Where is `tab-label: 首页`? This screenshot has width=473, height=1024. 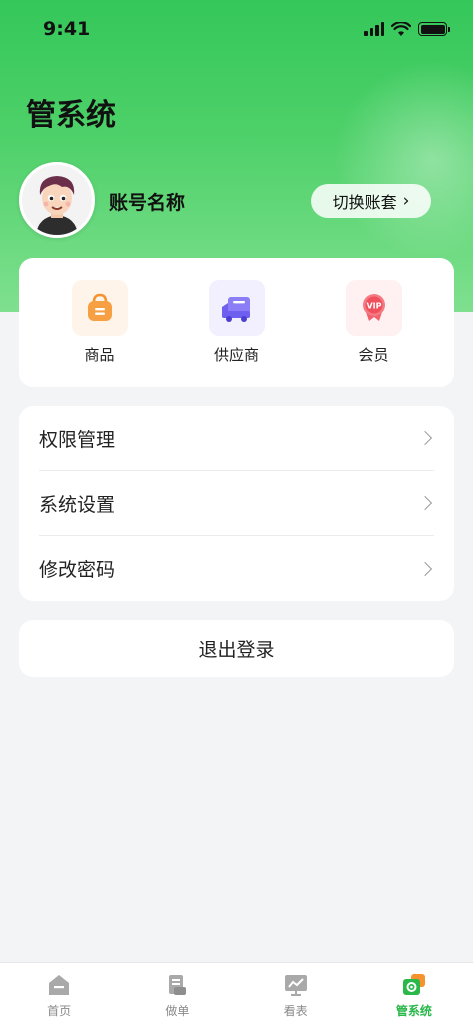
tab-label: 首页 is located at coordinates (59, 1011).